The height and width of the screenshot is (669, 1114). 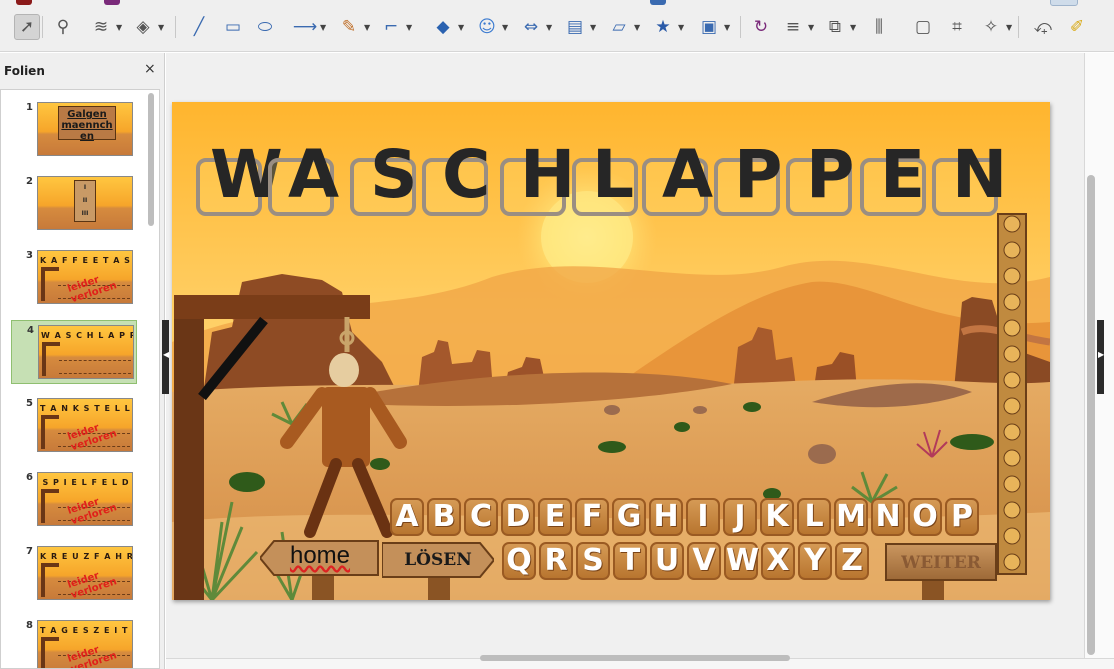 I want to click on slide-panel-scrollbar, so click(x=151, y=159).